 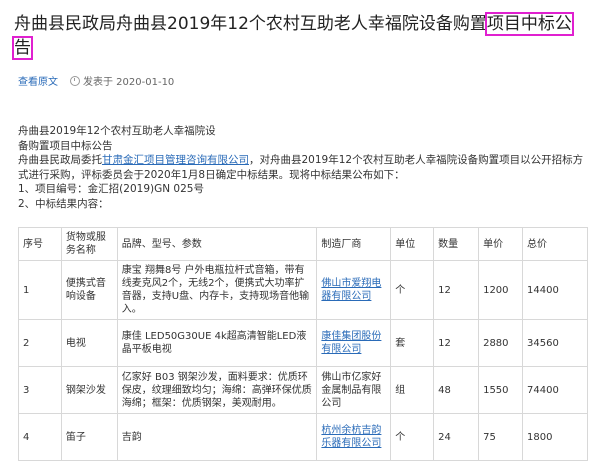 What do you see at coordinates (354, 343) in the screenshot?
I see `cell-maker-link: 康佳集团股份有限公司` at bounding box center [354, 343].